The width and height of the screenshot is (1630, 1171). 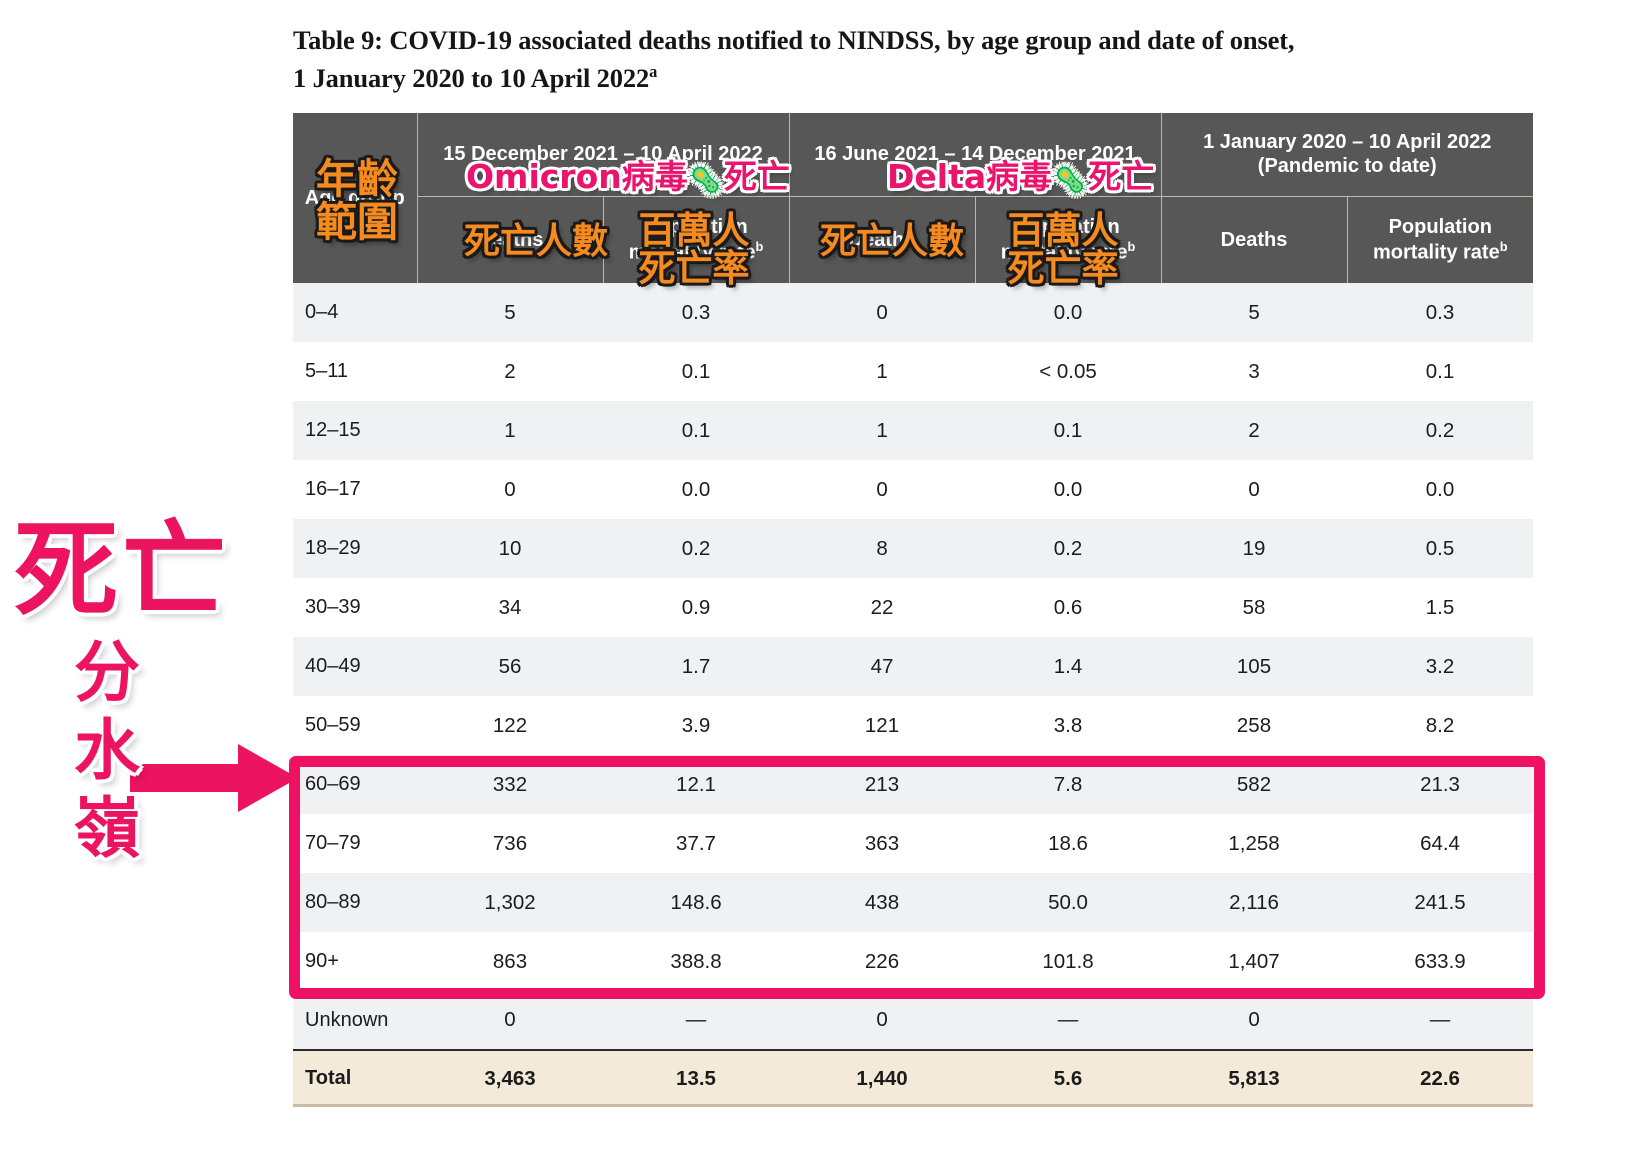 I want to click on cell-total_deaths: 2, so click(x=1254, y=430).